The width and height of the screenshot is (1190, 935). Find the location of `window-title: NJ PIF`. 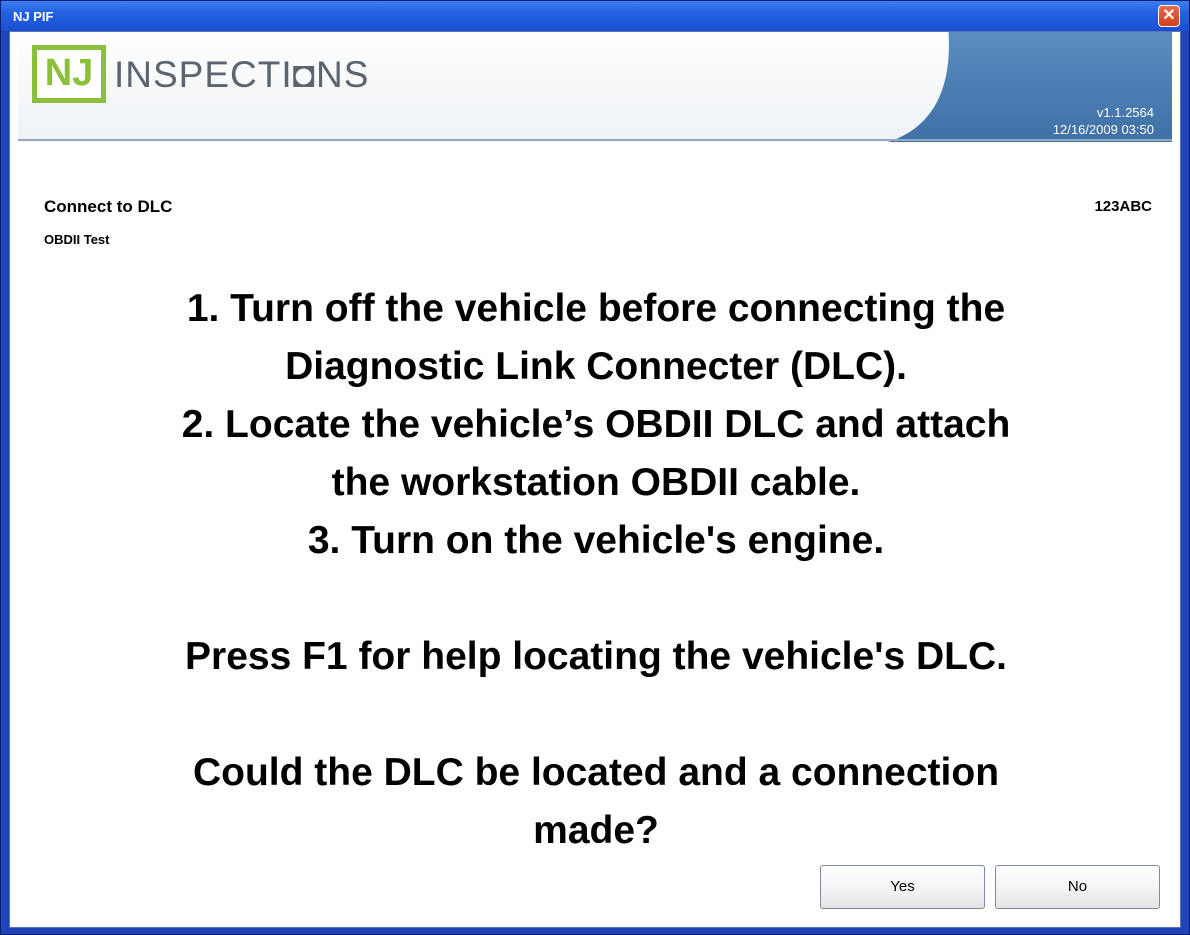

window-title: NJ PIF is located at coordinates (33, 16).